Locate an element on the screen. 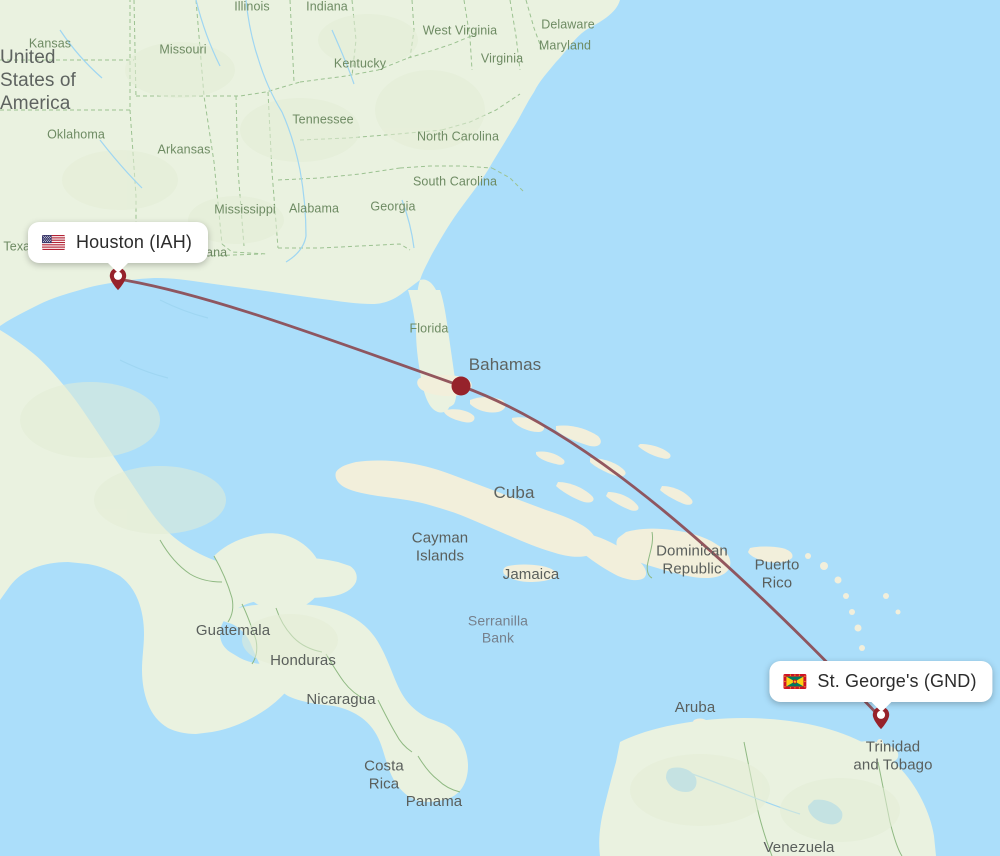  origin-tooltip-houston: Houston (IAH) is located at coordinates (118, 247).